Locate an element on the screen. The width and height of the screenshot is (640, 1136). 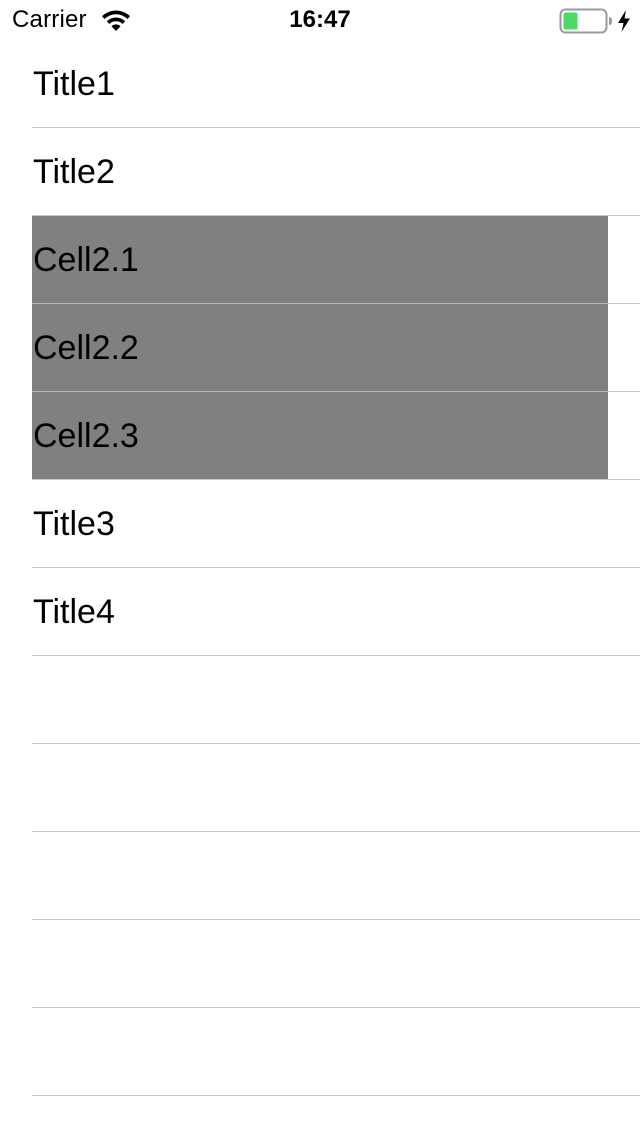
row-label: Title1 is located at coordinates (74, 84).